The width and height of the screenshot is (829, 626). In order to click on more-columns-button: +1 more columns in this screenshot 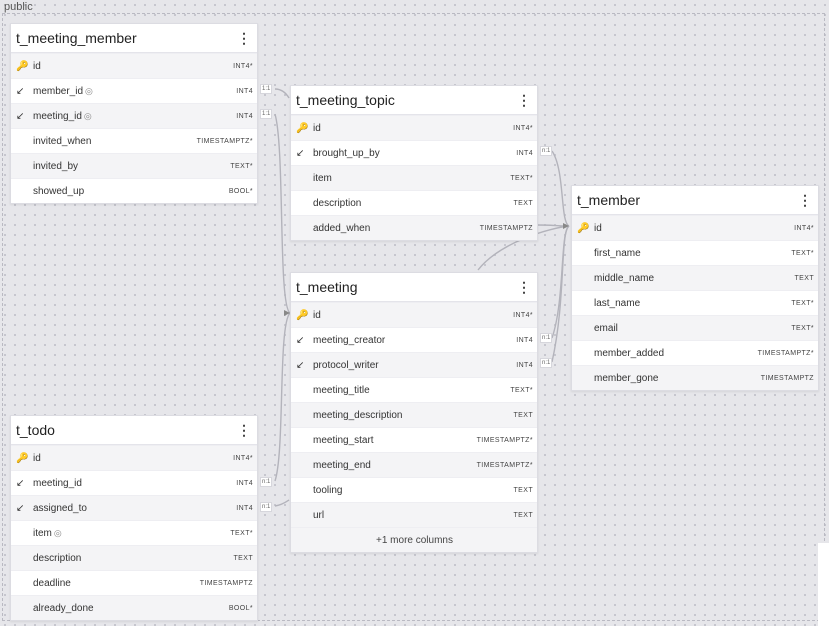, I will do `click(414, 539)`.